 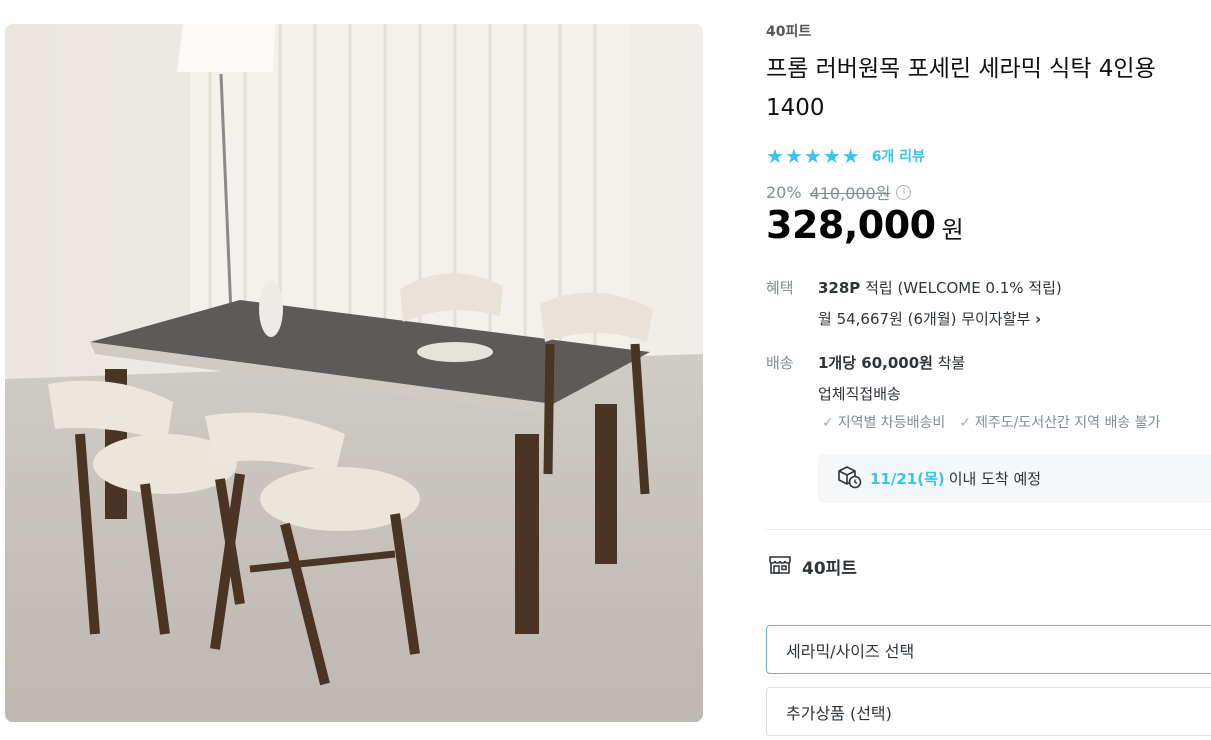 I want to click on shipping-fee-value: 1개당 60,000원, so click(x=875, y=363).